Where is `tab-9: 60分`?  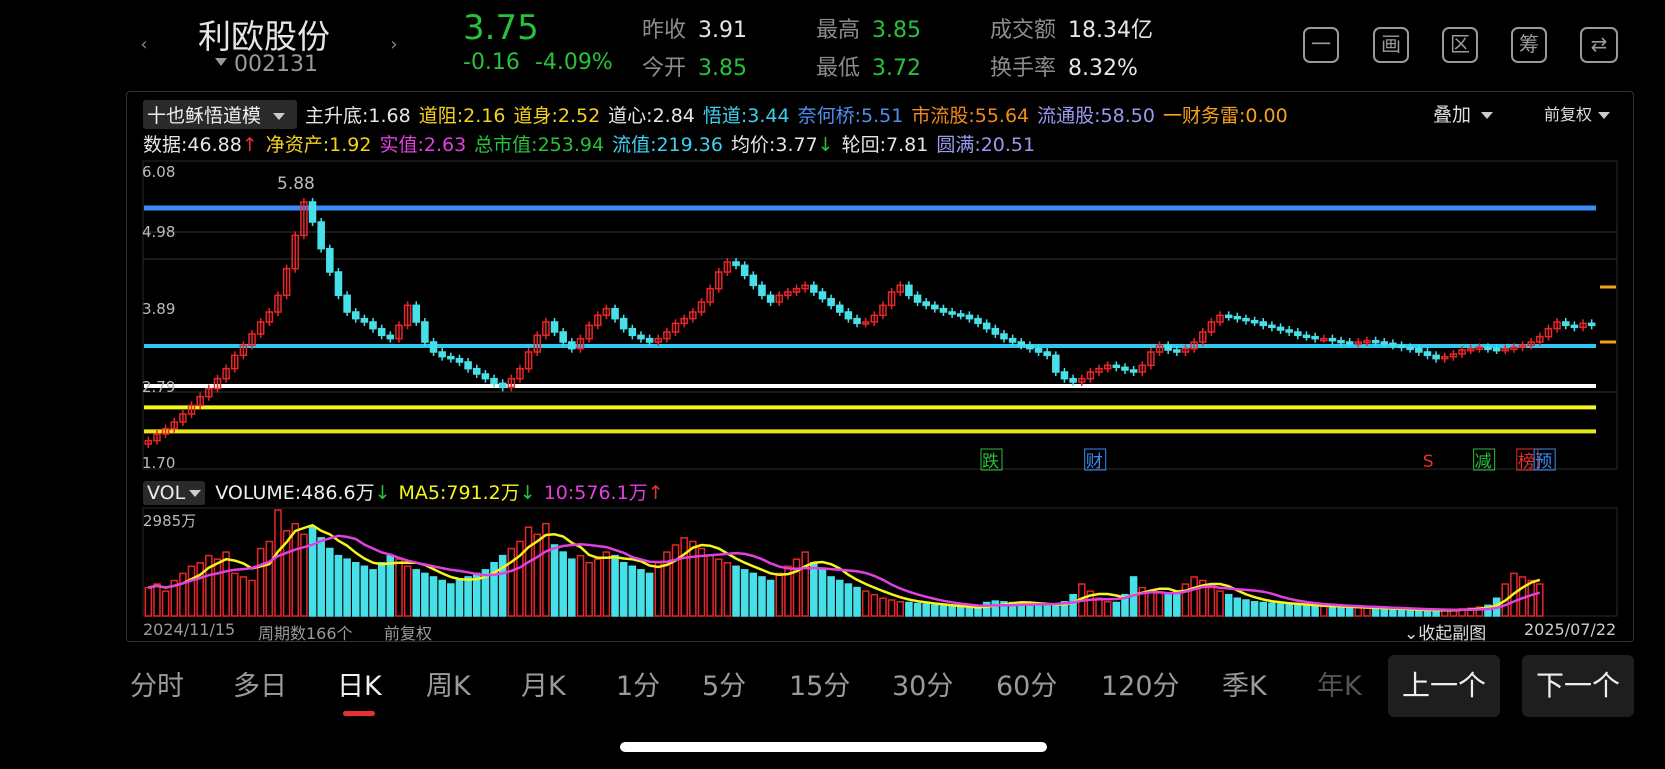
tab-9: 60分 is located at coordinates (1026, 683).